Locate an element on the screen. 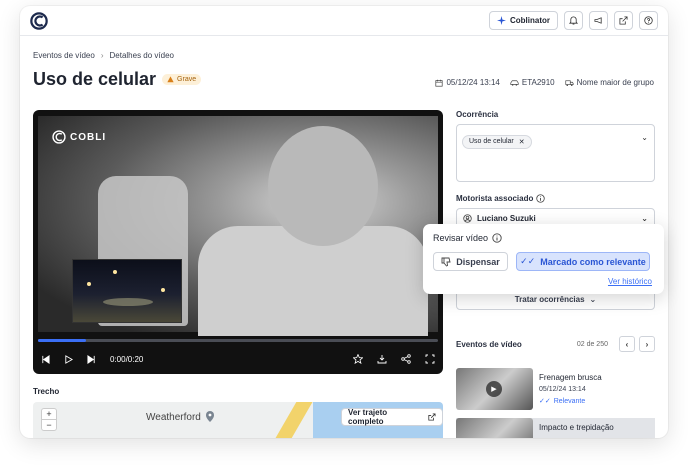  thumbs-down-icon is located at coordinates (446, 262).